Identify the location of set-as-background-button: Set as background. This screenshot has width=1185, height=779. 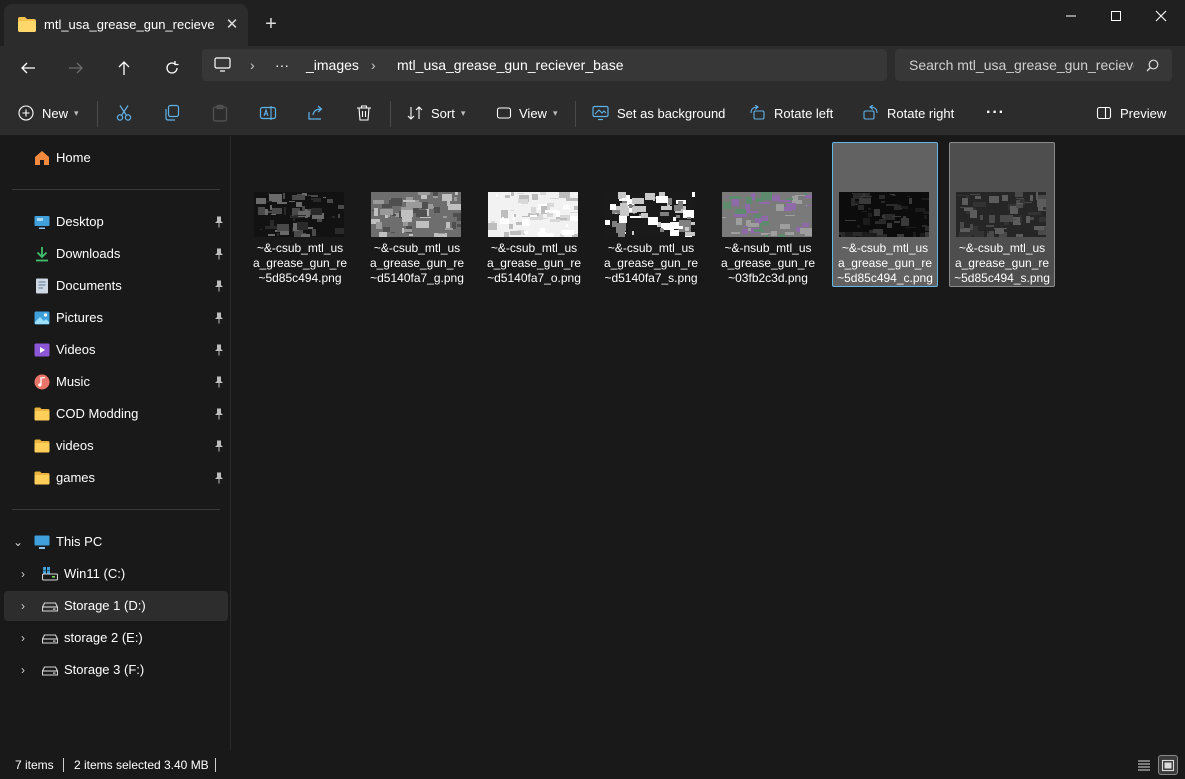
(658, 113).